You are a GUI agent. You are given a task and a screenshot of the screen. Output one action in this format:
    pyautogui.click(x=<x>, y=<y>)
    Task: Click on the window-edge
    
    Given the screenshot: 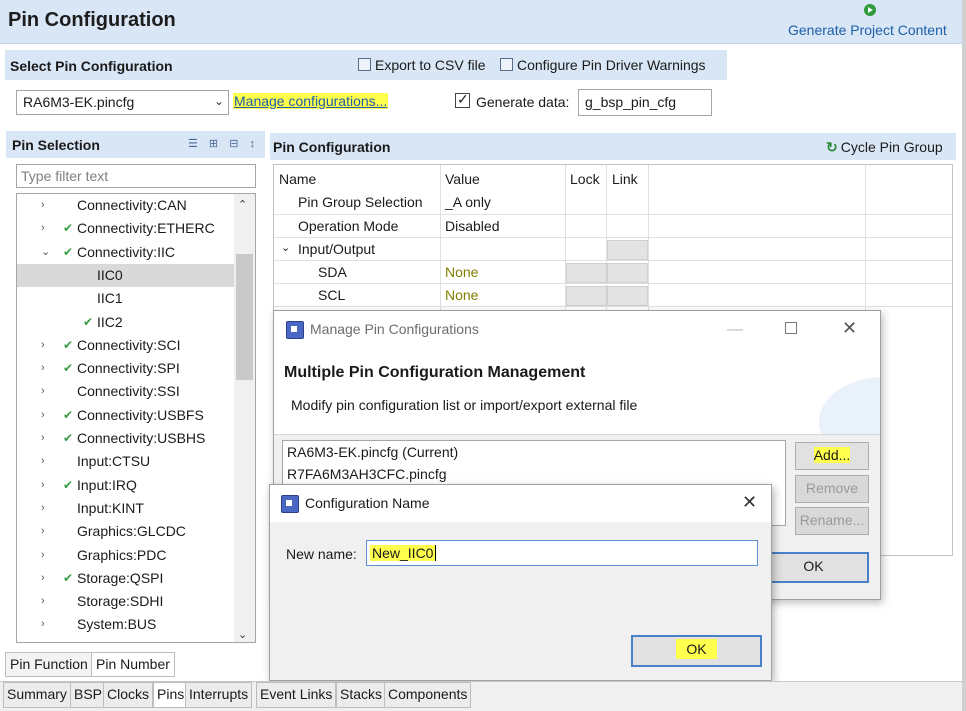 What is the action you would take?
    pyautogui.click(x=964, y=355)
    